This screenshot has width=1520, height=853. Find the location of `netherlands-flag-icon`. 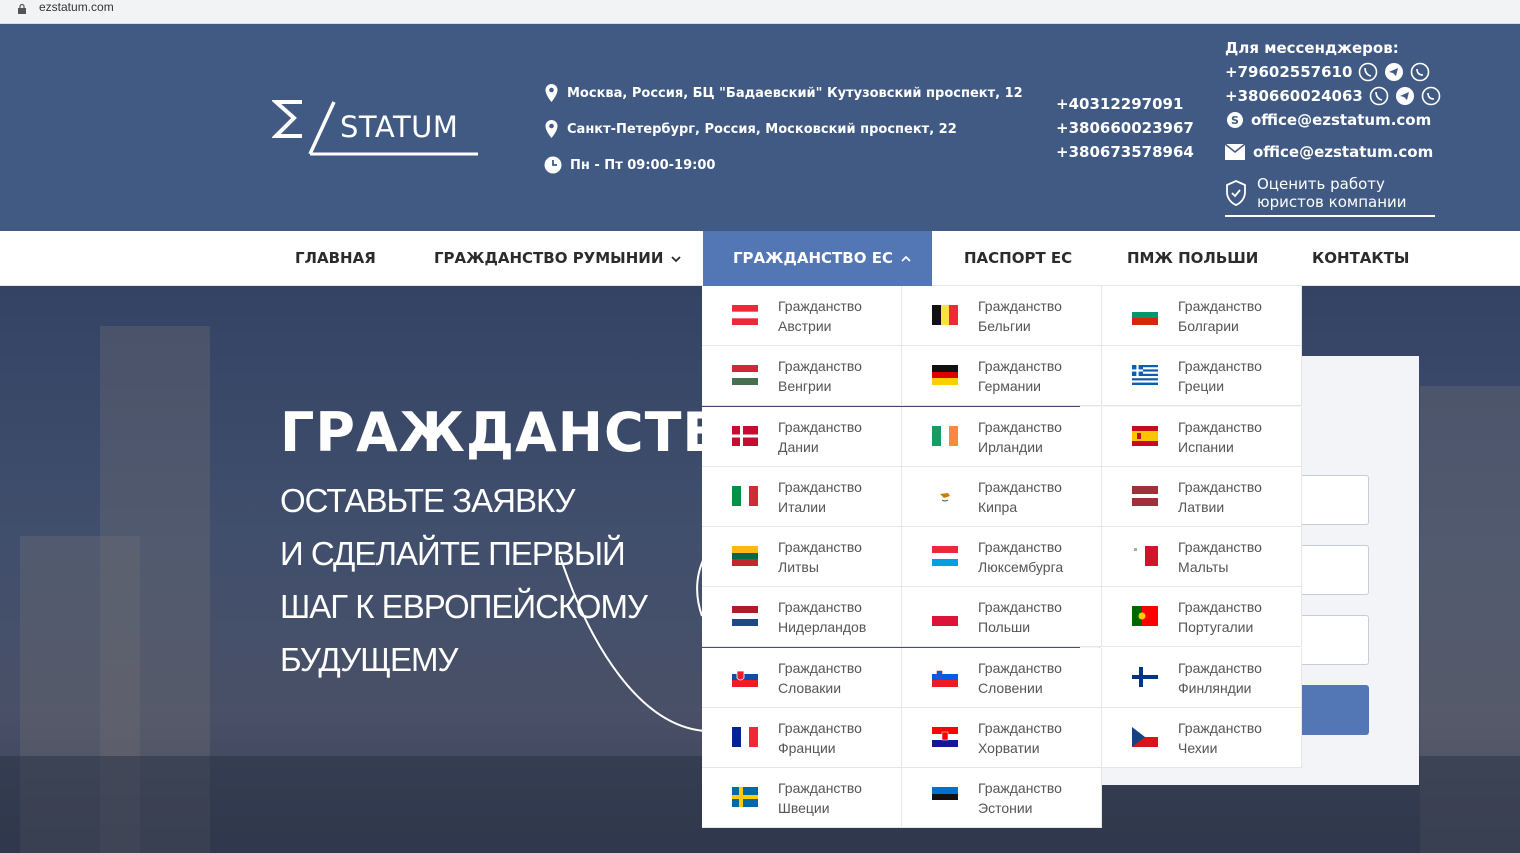

netherlands-flag-icon is located at coordinates (745, 616).